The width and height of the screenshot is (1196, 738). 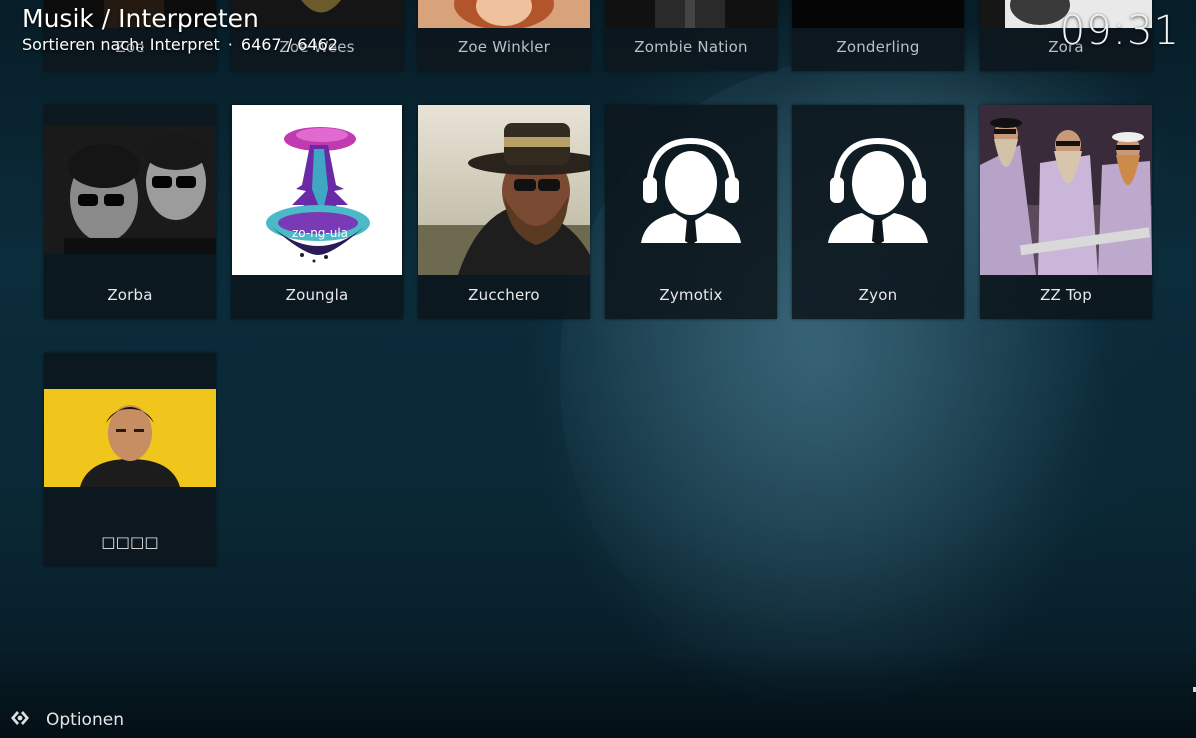 What do you see at coordinates (878, 47) in the screenshot?
I see `artist-name: Zonderling` at bounding box center [878, 47].